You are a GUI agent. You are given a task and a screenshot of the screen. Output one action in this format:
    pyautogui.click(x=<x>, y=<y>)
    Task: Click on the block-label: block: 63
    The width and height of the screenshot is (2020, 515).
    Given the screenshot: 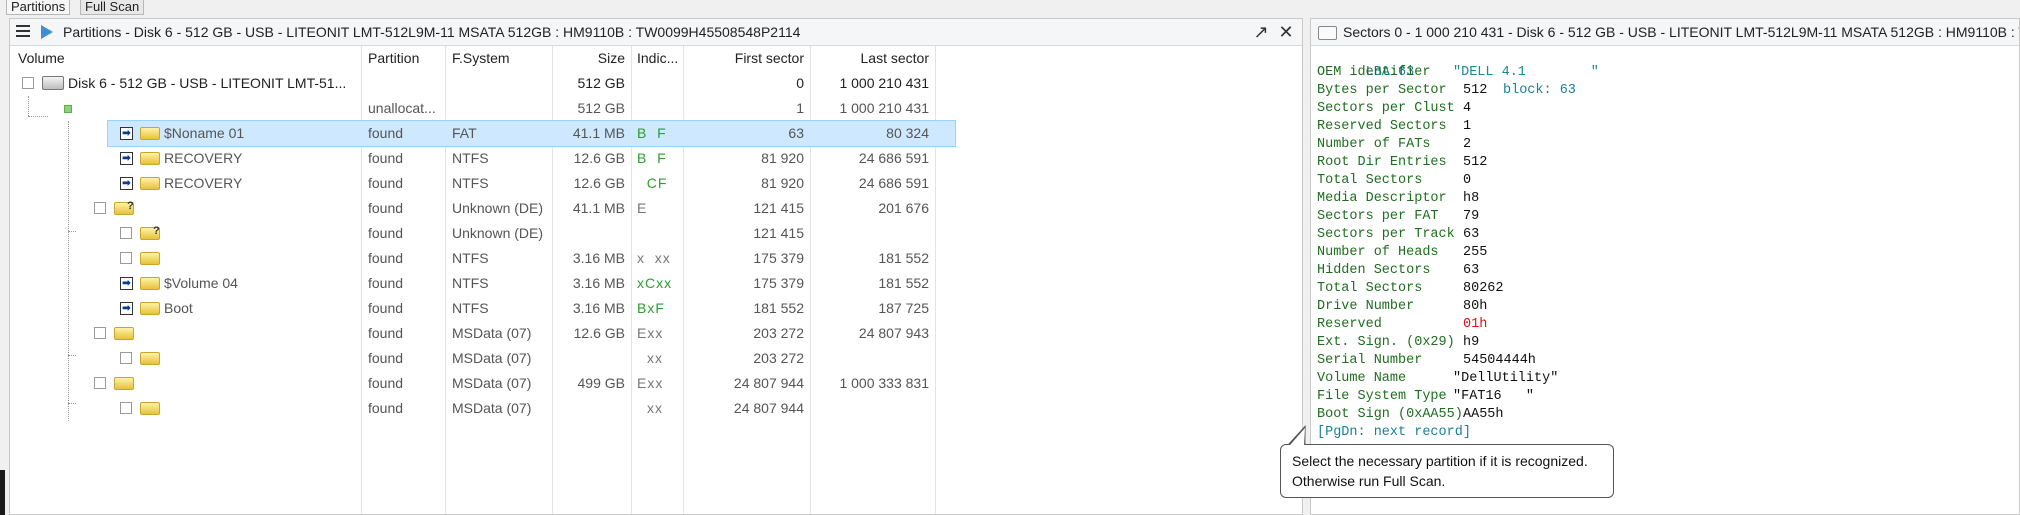 What is the action you would take?
    pyautogui.click(x=1539, y=90)
    